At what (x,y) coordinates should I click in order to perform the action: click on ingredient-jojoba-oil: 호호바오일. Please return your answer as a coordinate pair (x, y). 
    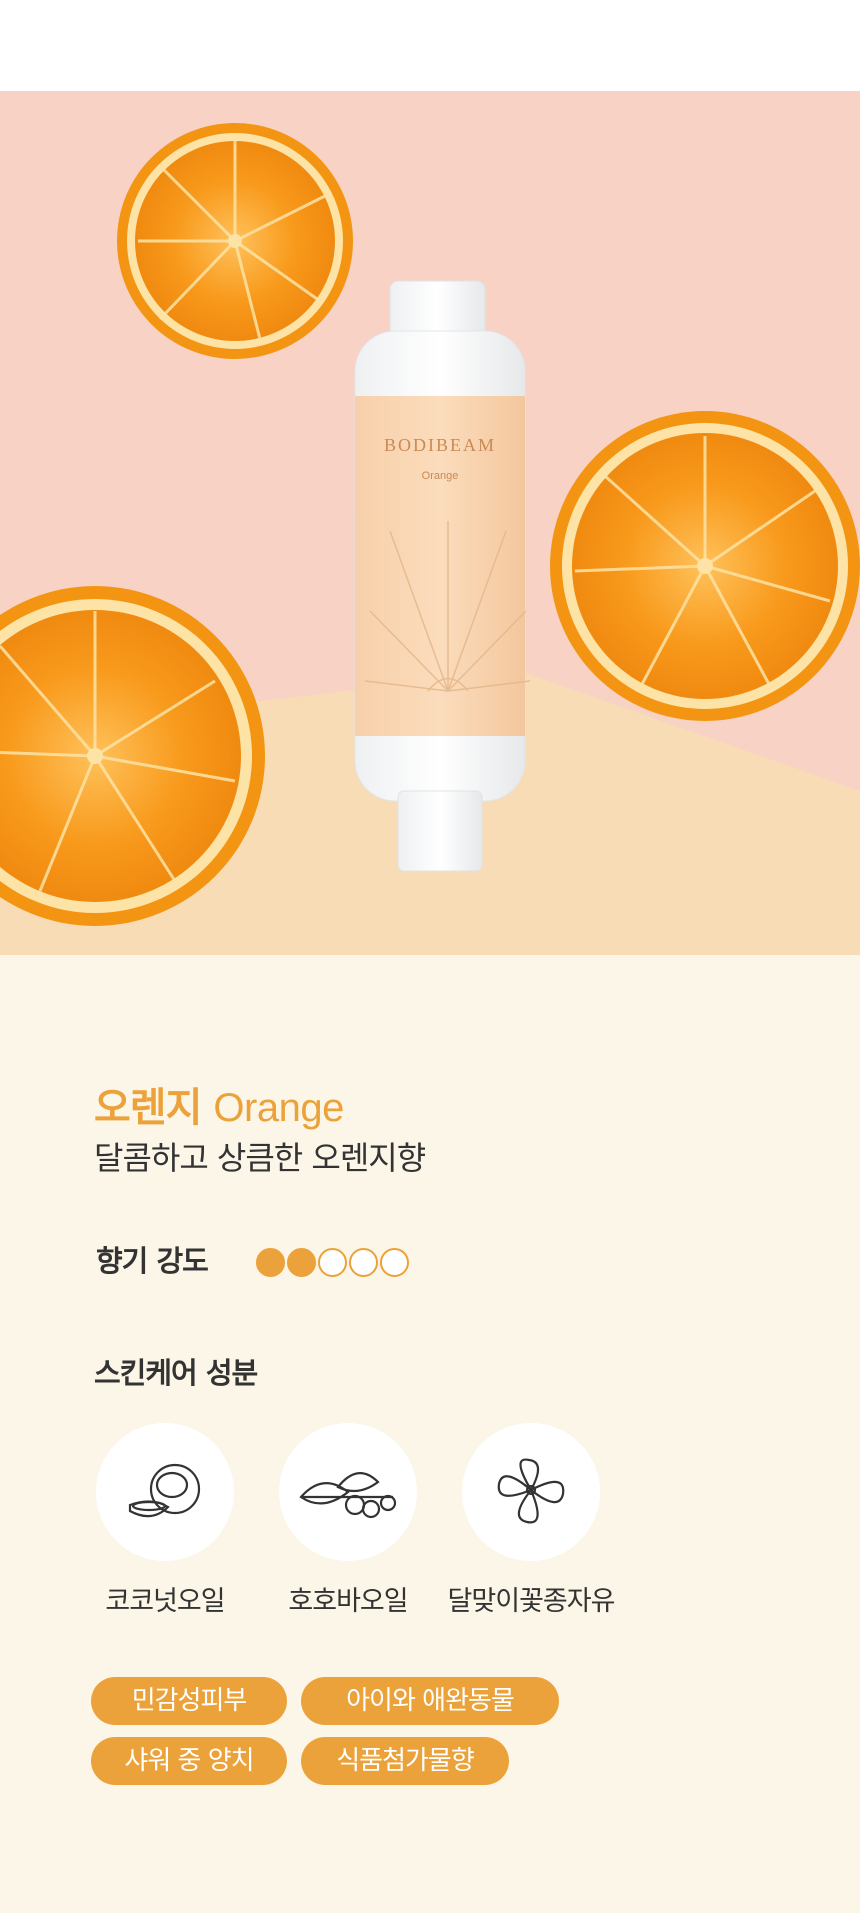
    Looking at the image, I should click on (348, 1520).